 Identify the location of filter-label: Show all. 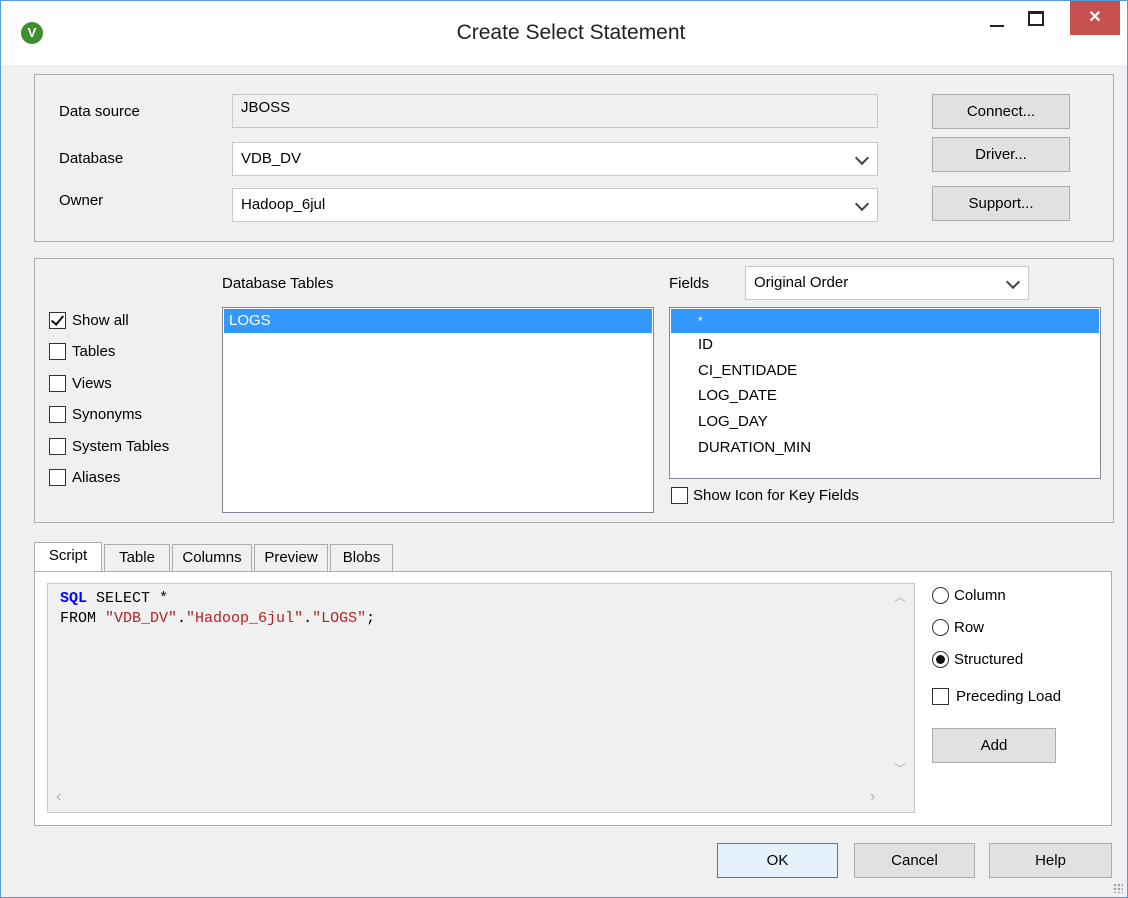
(100, 320).